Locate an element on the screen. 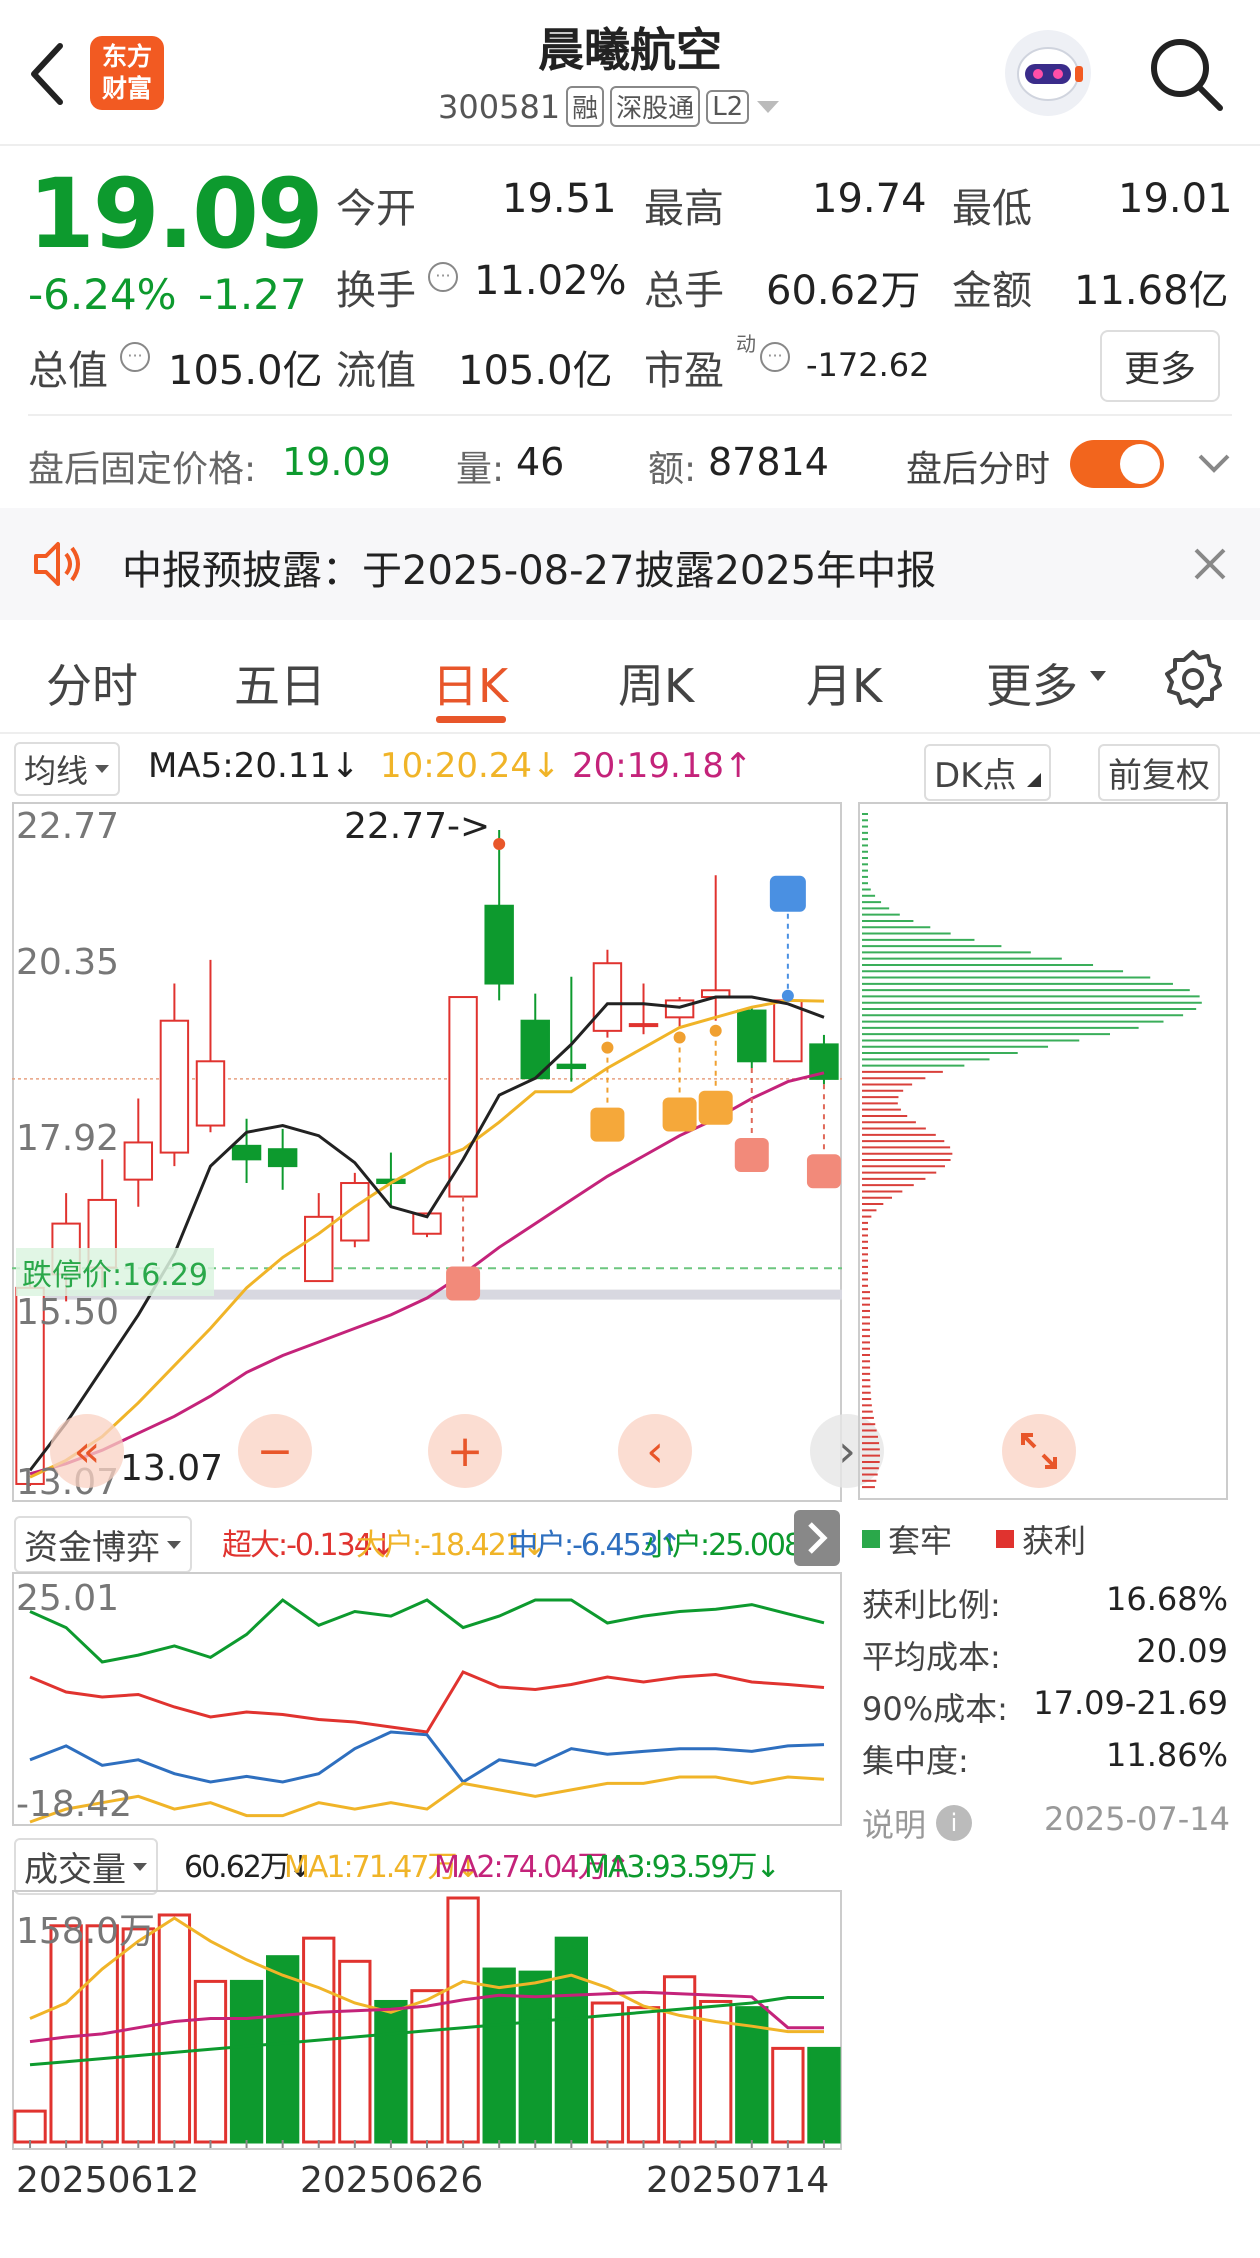 This screenshot has height=2258, width=1260. chip-frame is located at coordinates (1043, 1151).